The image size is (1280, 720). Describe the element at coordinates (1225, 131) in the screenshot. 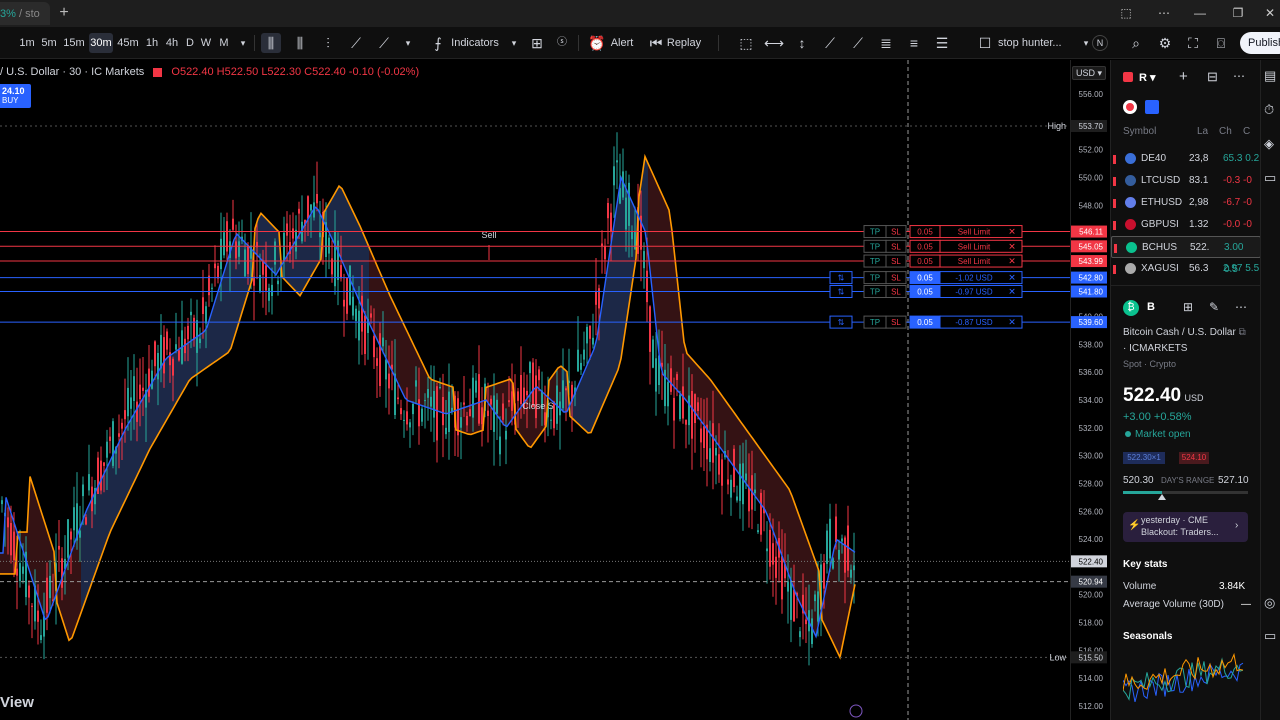

I see `column-change: Ch` at that location.